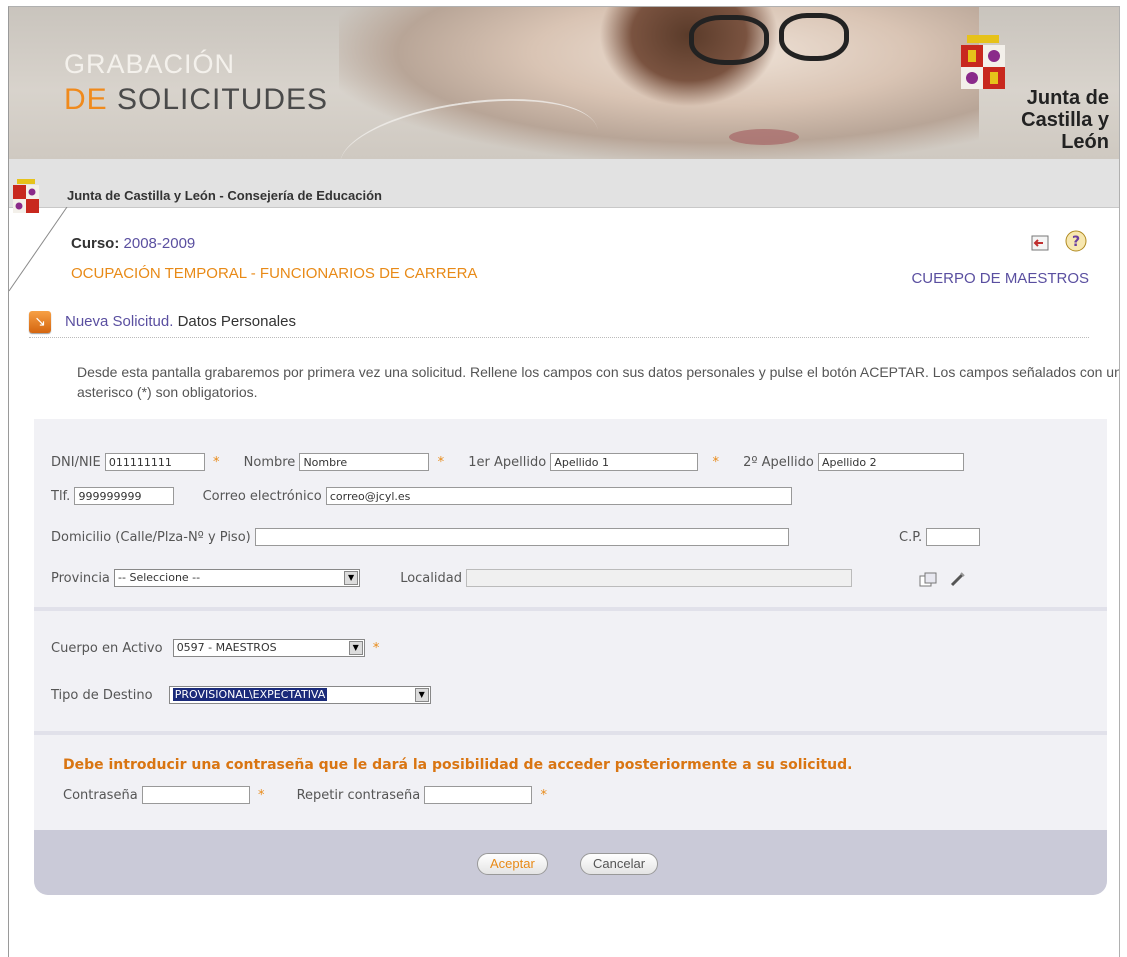 The image size is (1127, 957). Describe the element at coordinates (150, 64) in the screenshot. I see `banner-title-line1: GRABACIÓN` at that location.